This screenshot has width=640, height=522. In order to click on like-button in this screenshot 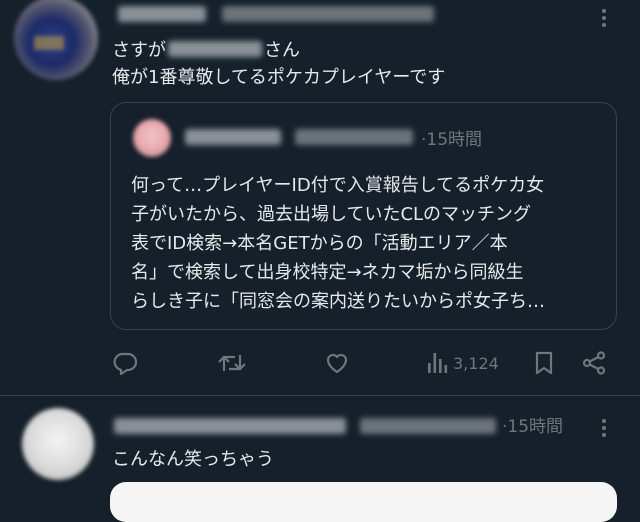, I will do `click(337, 363)`.